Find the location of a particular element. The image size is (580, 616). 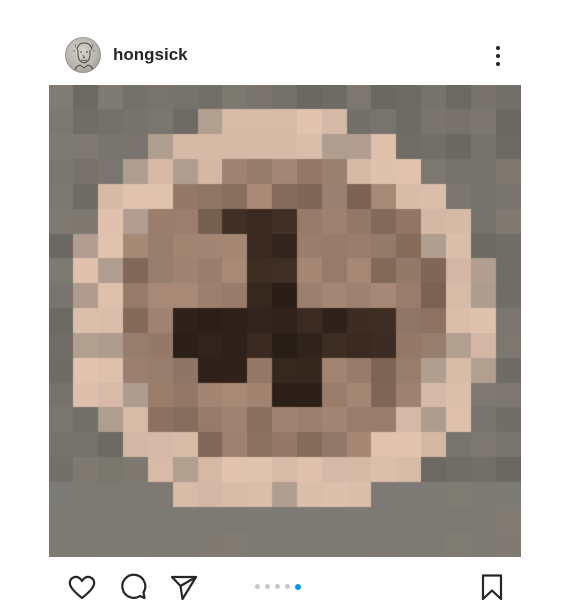

carousel-dot-active is located at coordinates (298, 586).